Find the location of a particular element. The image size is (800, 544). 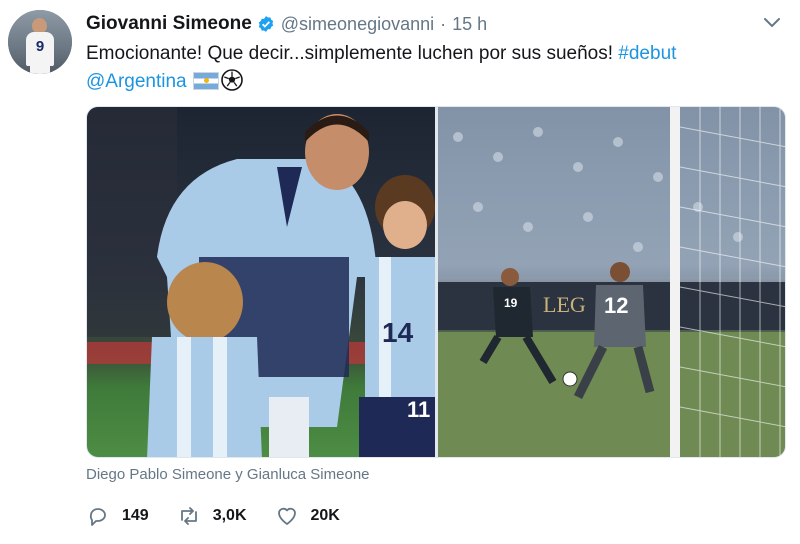

avatar-shorts is located at coordinates (40, 69).